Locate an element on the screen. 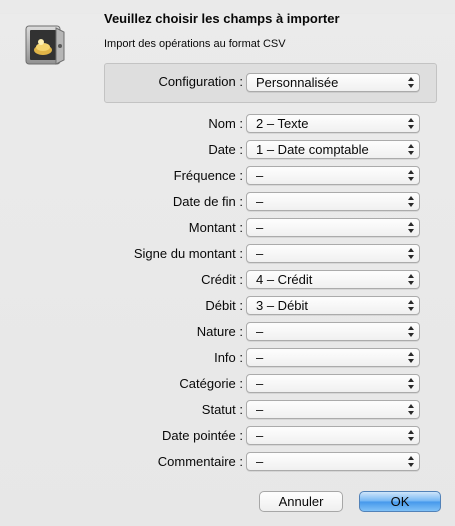 The image size is (455, 526). field-label-frequence: Fréquence : is located at coordinates (208, 175).